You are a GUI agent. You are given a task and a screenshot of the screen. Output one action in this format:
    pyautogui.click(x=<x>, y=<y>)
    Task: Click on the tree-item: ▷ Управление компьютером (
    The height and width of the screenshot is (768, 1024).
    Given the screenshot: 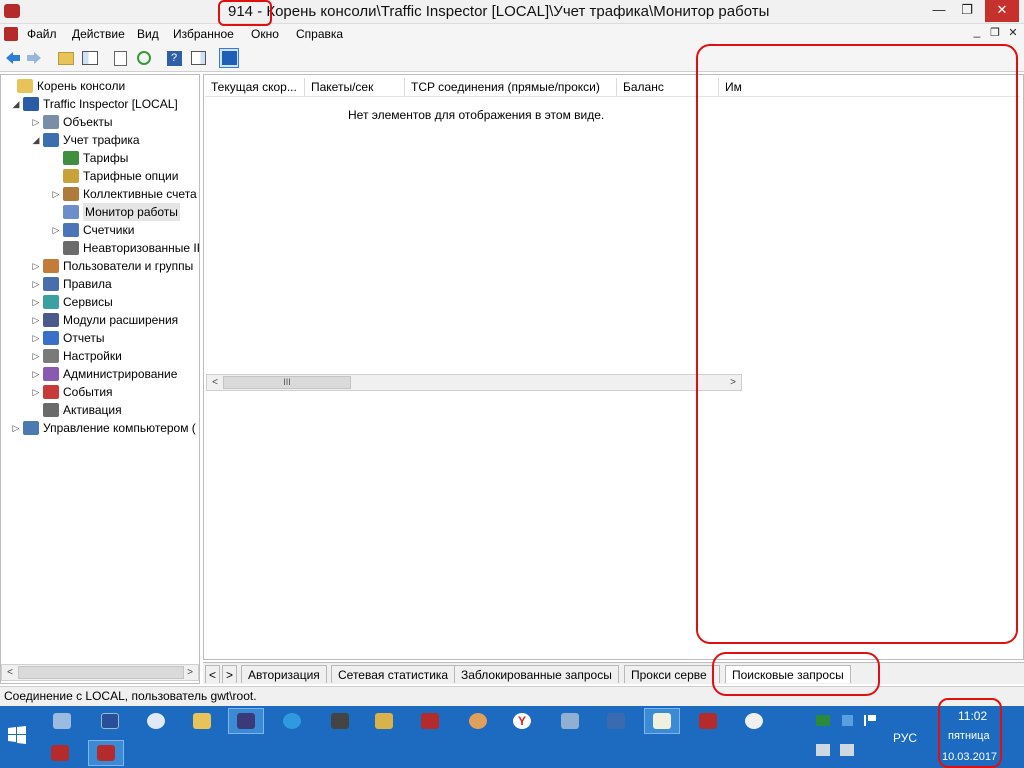 What is the action you would take?
    pyautogui.click(x=103, y=428)
    